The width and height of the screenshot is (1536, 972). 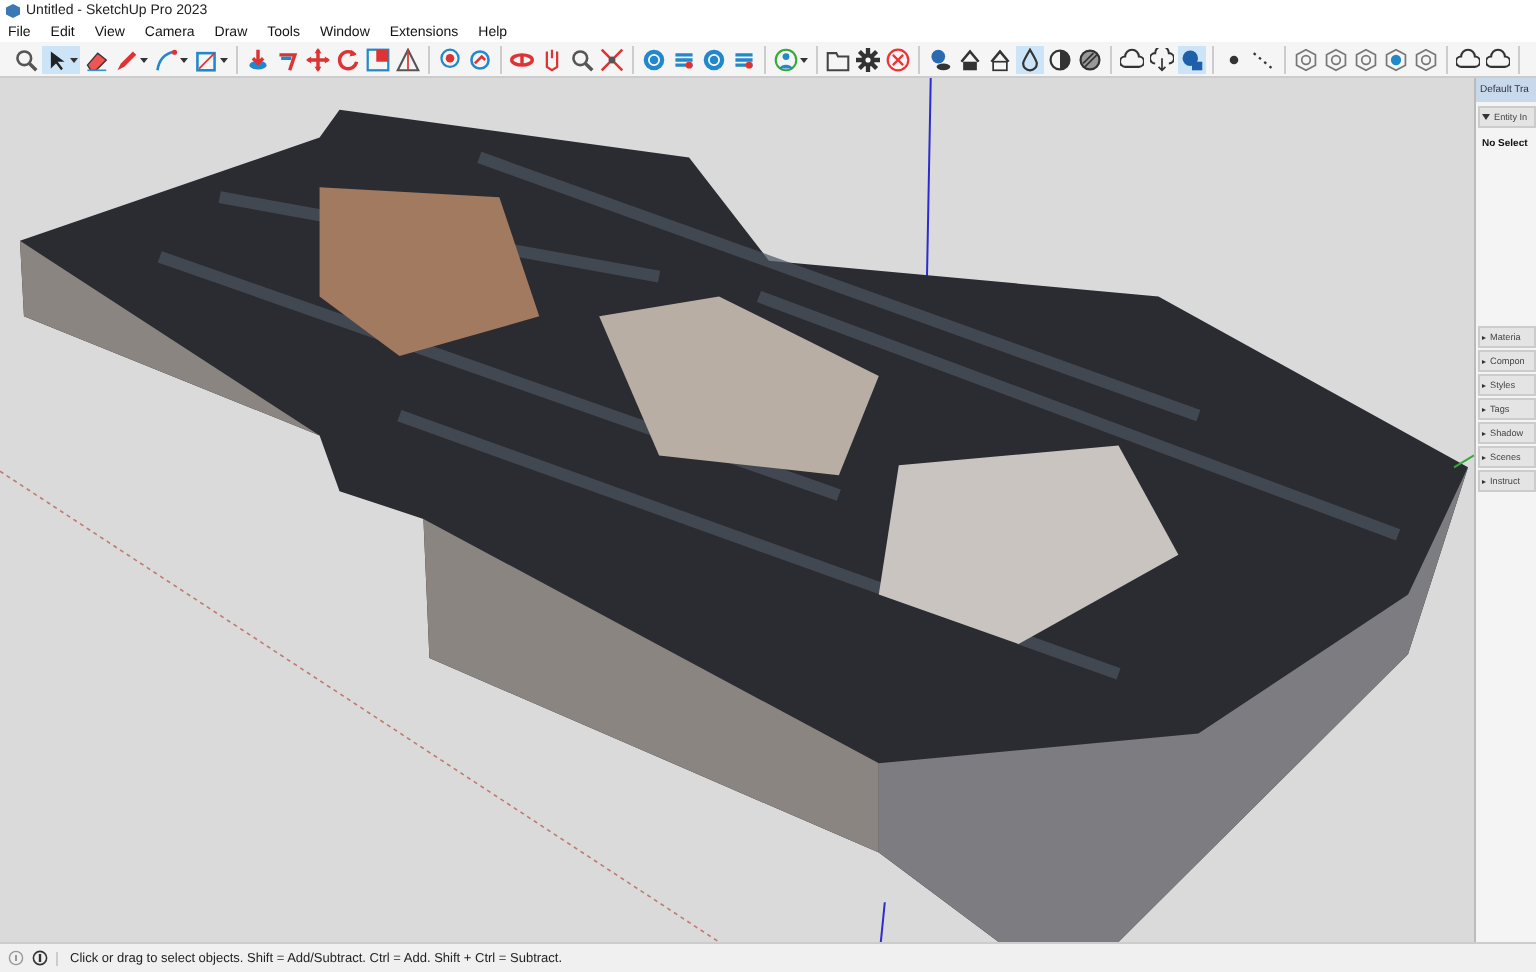 I want to click on half-circle-icon, so click(x=1060, y=59).